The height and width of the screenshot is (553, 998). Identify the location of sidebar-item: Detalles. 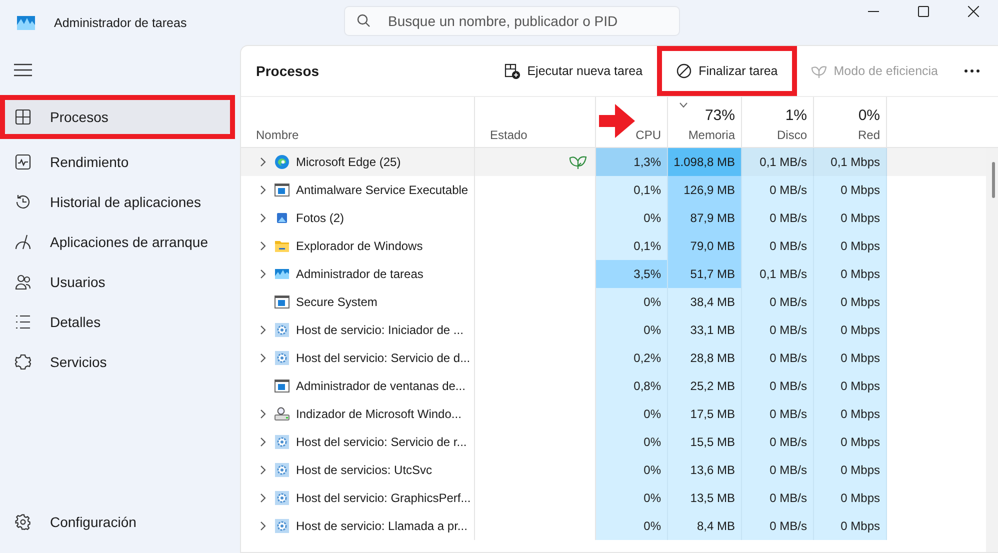
(117, 322).